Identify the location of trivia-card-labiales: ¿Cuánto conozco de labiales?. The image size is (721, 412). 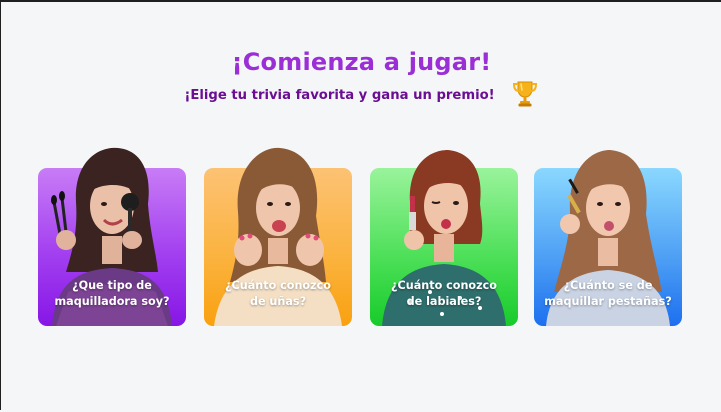
(444, 238).